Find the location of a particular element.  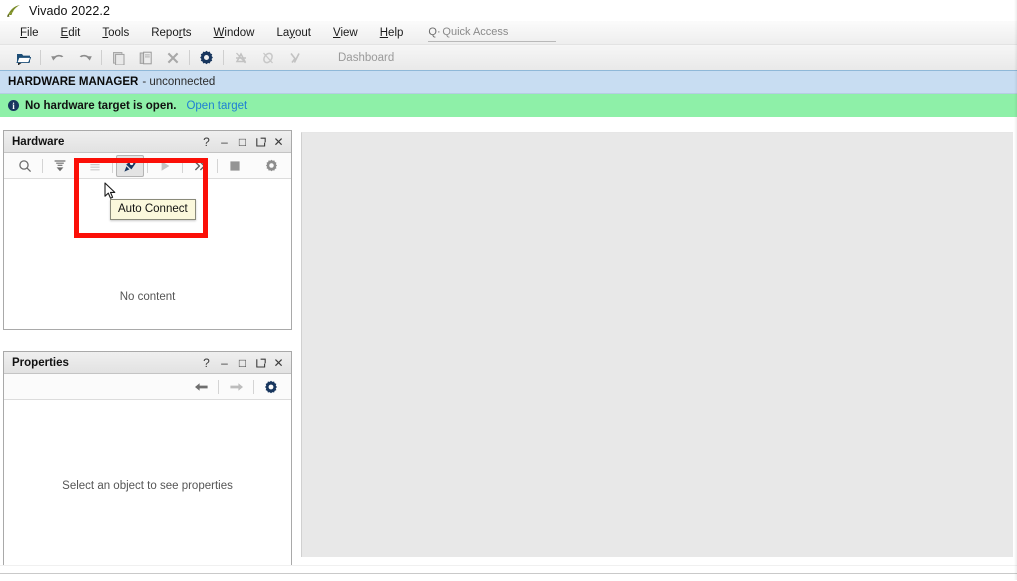

back-arrow-icon is located at coordinates (201, 387).